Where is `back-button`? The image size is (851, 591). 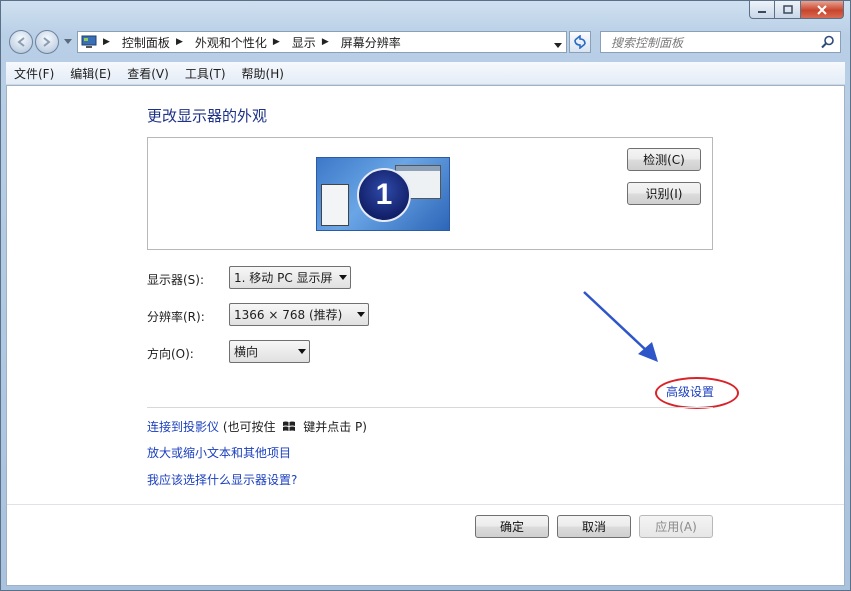 back-button is located at coordinates (21, 42).